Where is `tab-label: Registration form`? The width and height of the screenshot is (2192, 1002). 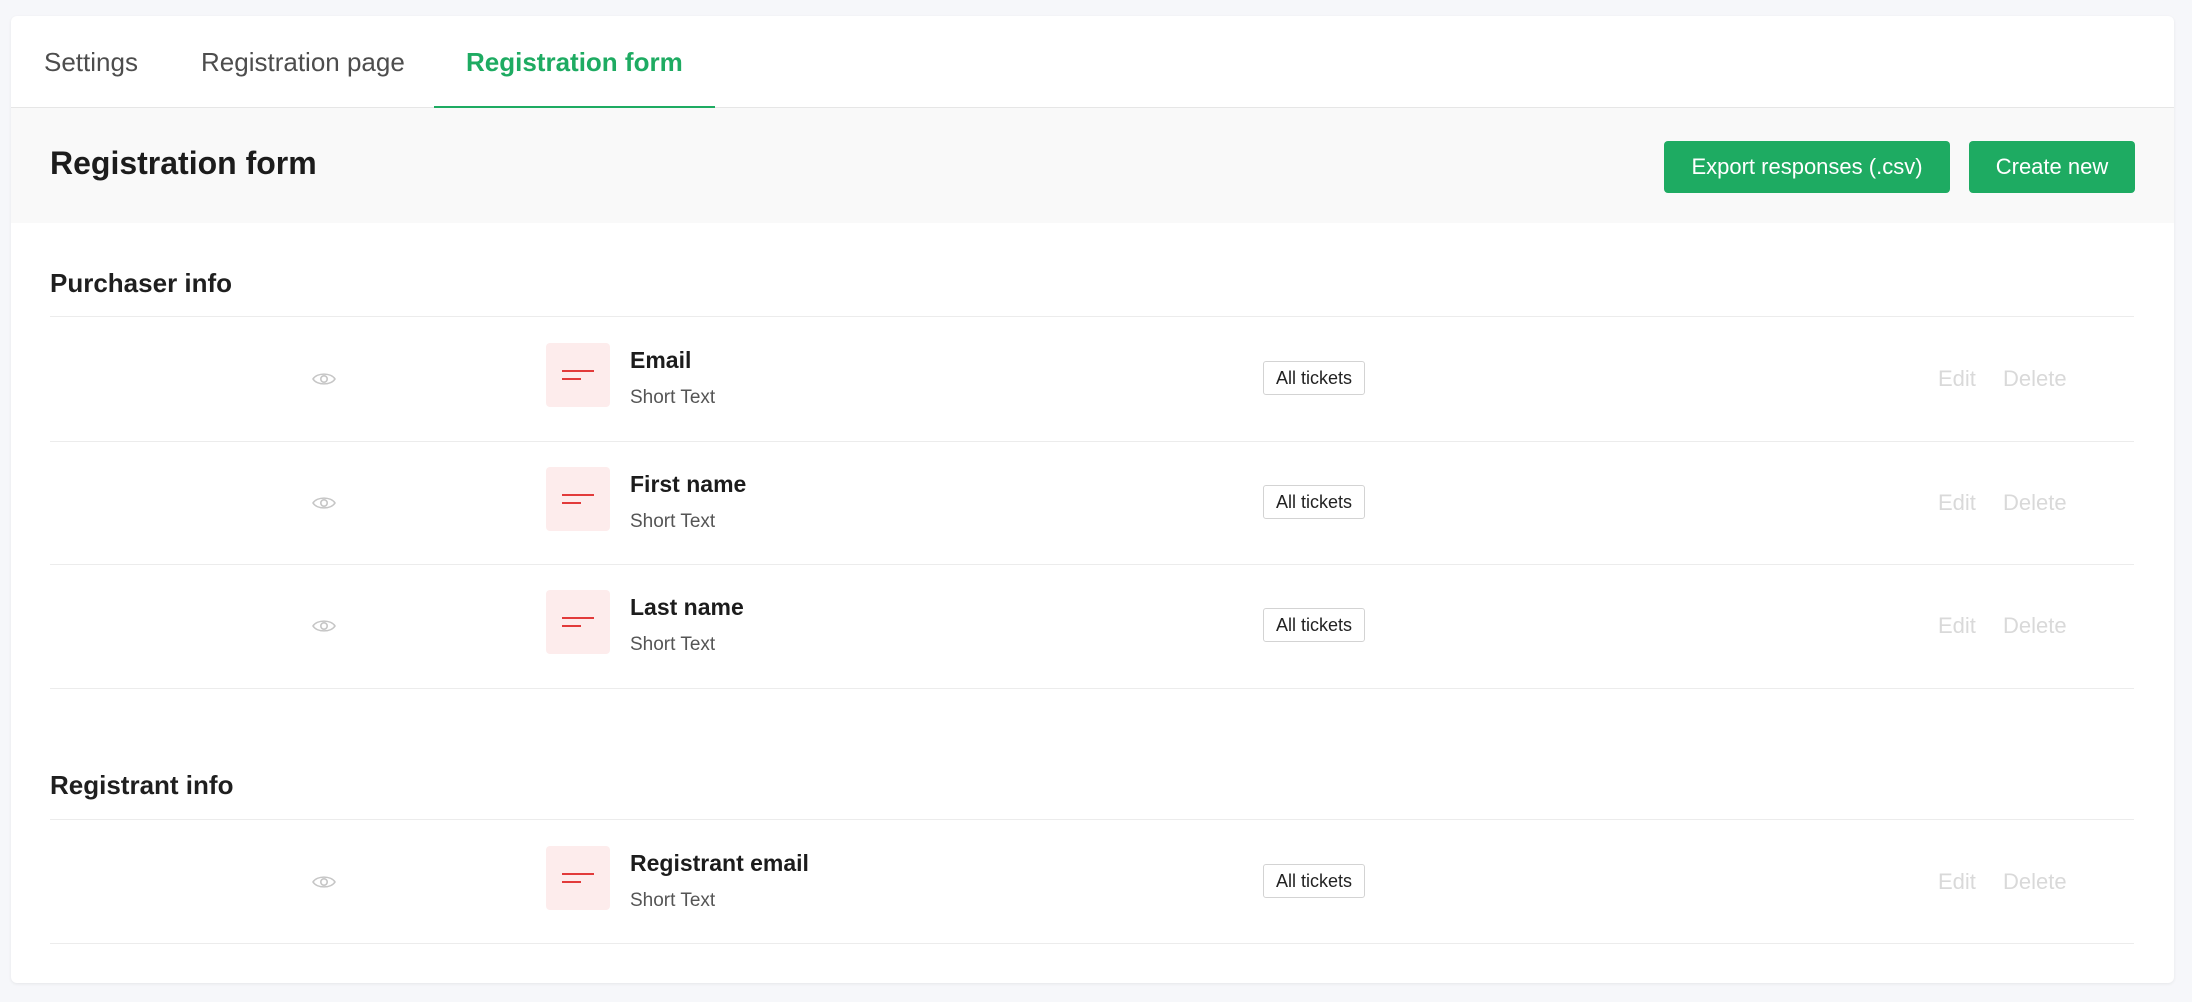
tab-label: Registration form is located at coordinates (574, 61).